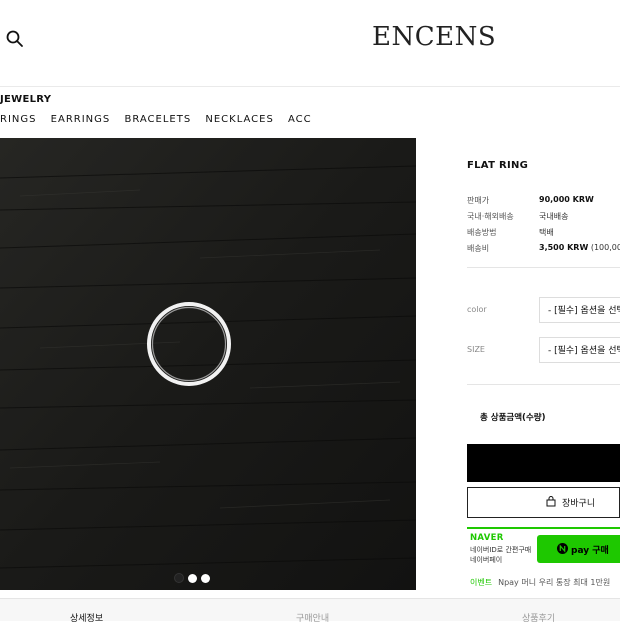 Image resolution: width=620 pixels, height=624 pixels. Describe the element at coordinates (15, 39) in the screenshot. I see `search-icon` at that location.